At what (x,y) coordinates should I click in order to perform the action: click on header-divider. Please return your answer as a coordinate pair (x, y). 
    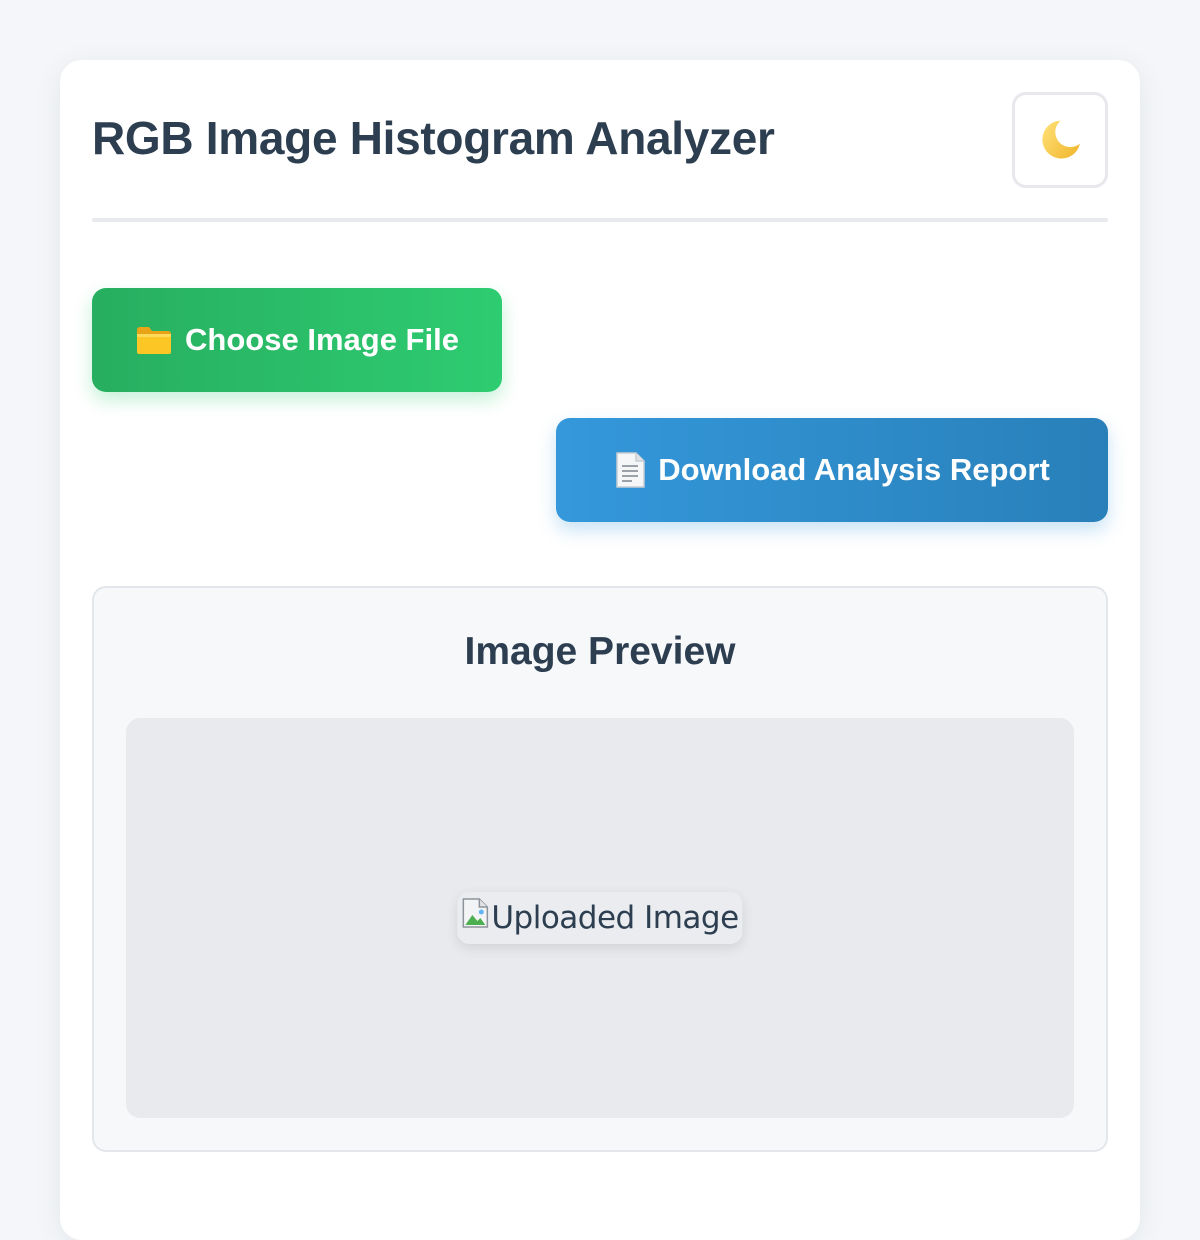
    Looking at the image, I should click on (600, 220).